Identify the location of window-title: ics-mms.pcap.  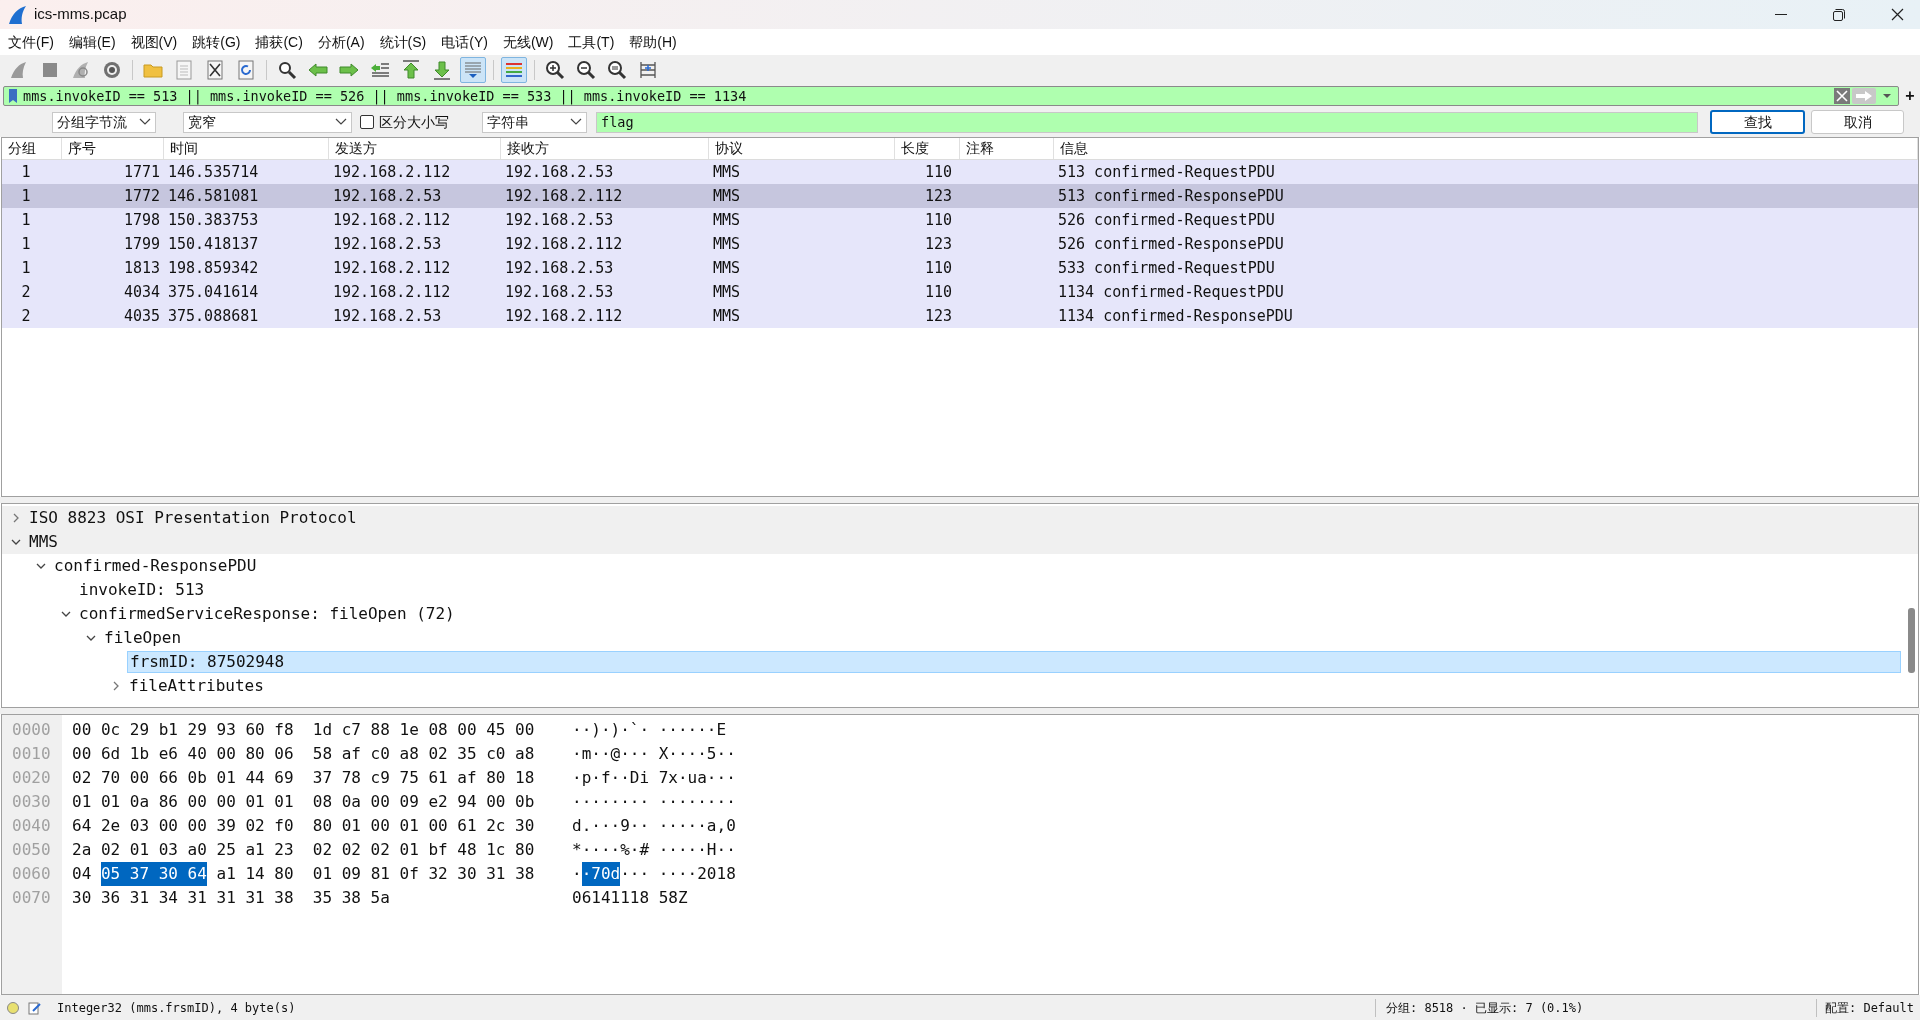
(80, 14).